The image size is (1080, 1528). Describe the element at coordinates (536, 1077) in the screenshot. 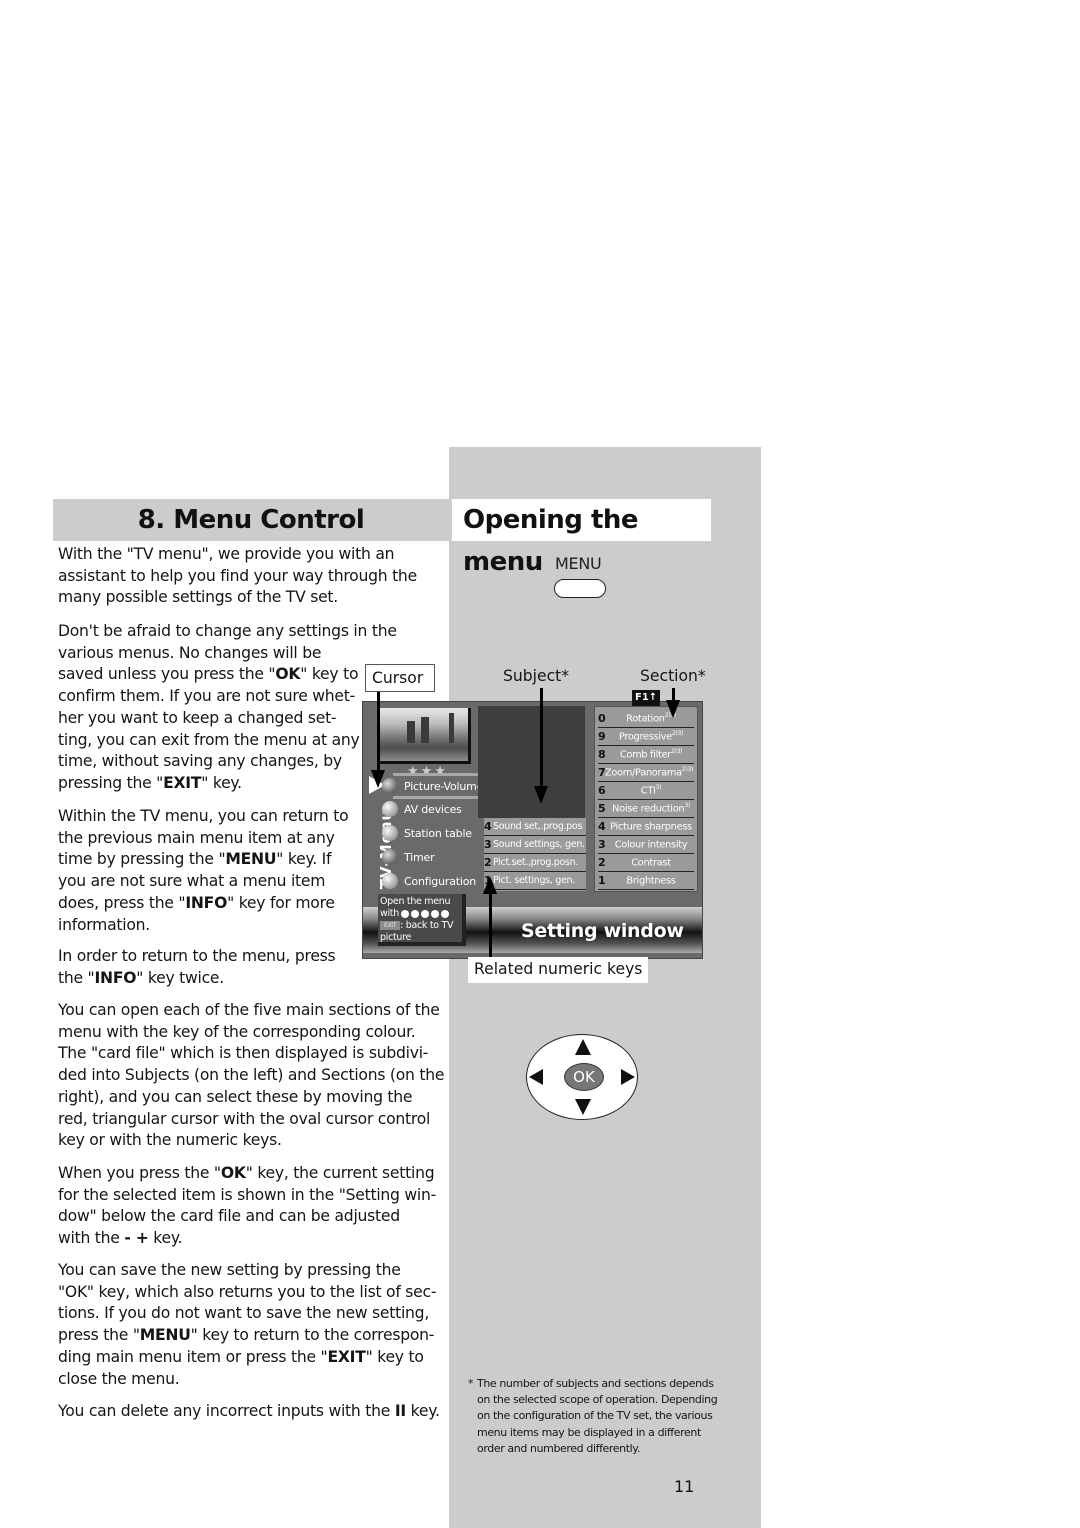

I see `arrow-left-icon` at that location.